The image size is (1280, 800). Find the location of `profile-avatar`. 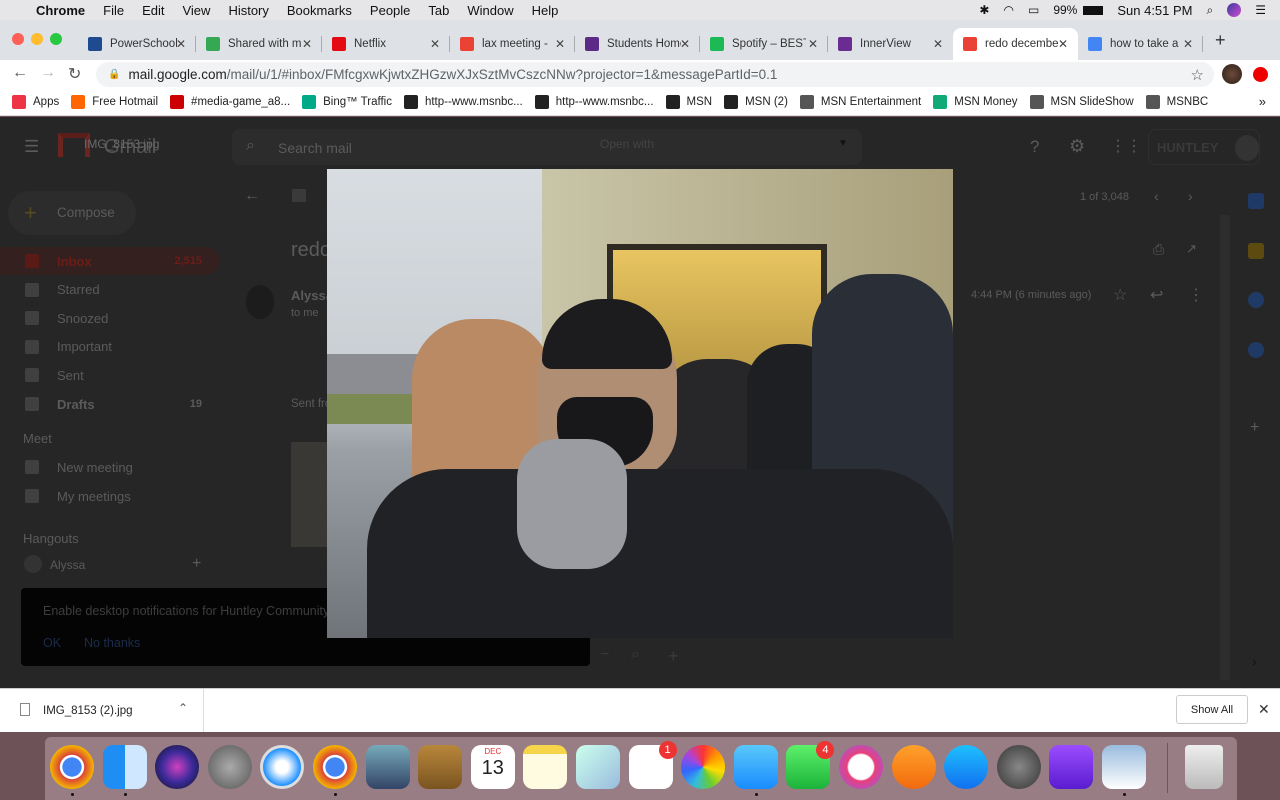

profile-avatar is located at coordinates (1232, 74).